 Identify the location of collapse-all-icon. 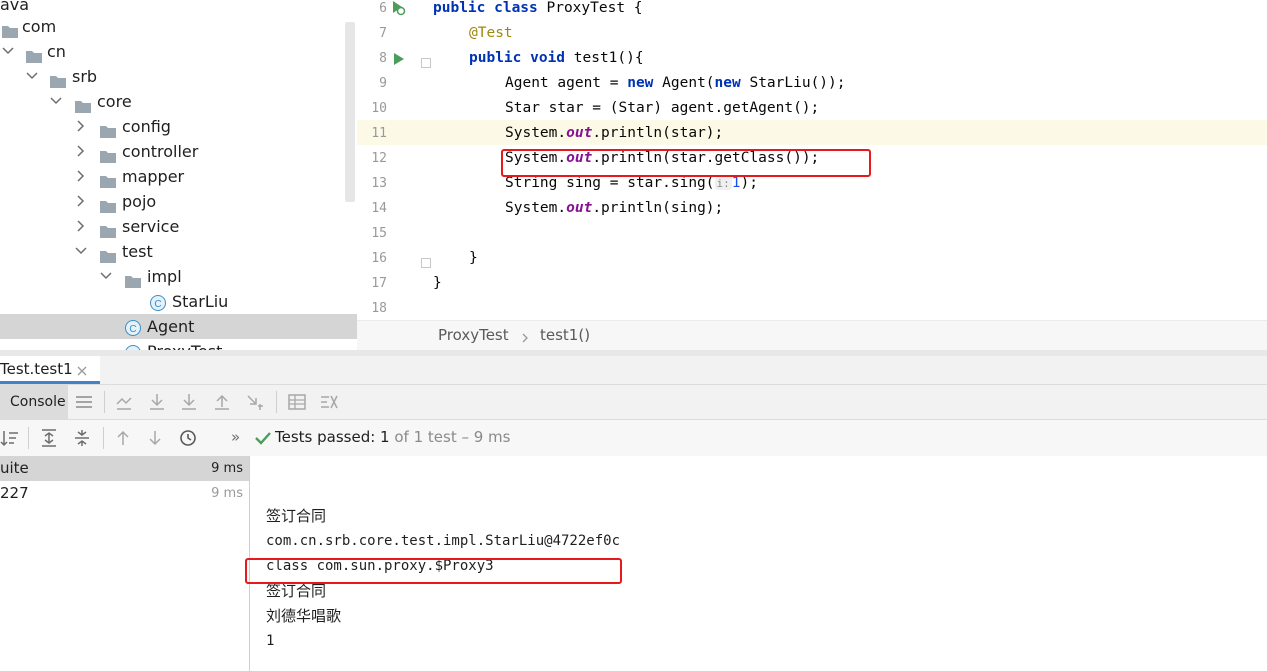
(82, 438).